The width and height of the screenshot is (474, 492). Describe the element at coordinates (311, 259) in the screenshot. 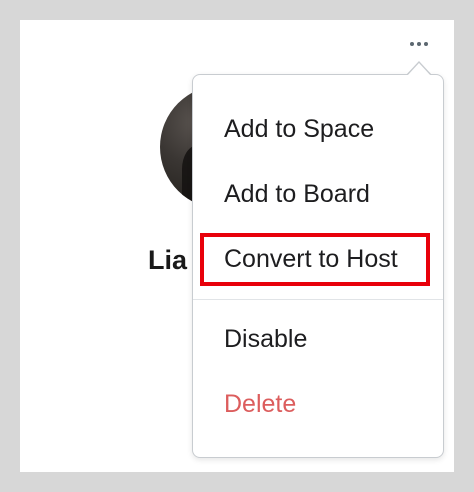

I see `menu-item-convert-to-host: Convert to Host` at that location.